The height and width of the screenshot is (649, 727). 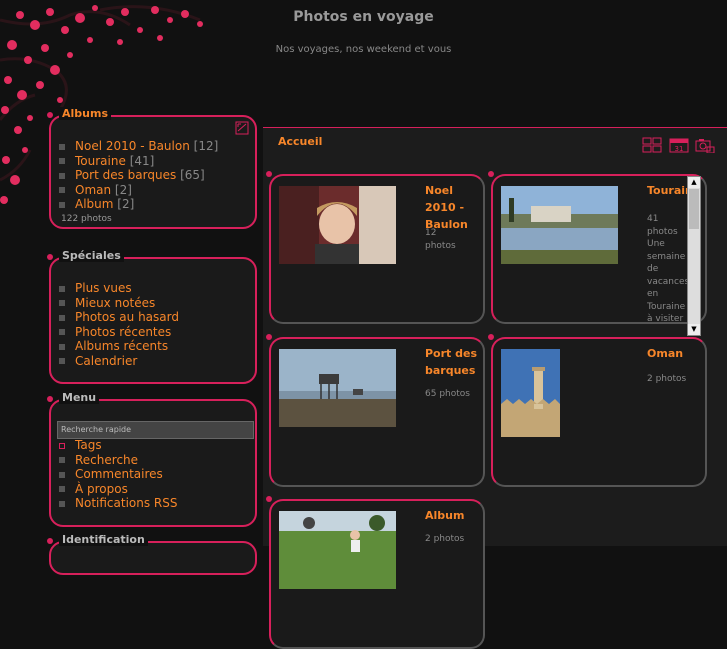 What do you see at coordinates (118, 489) in the screenshot?
I see `menu-link: À propos` at bounding box center [118, 489].